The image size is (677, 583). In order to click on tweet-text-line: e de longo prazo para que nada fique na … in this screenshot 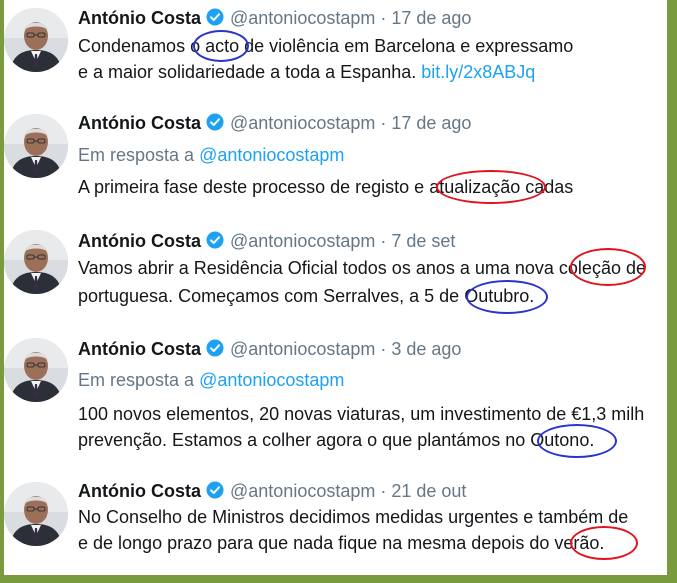, I will do `click(341, 543)`.